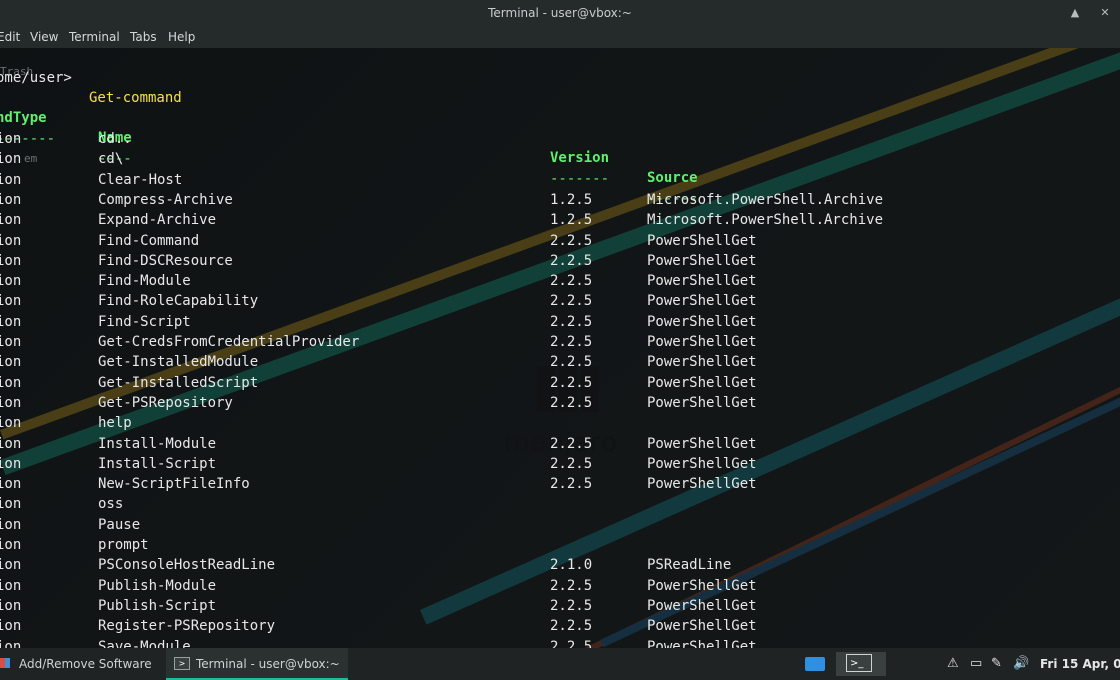 The width and height of the screenshot is (1120, 680). I want to click on cell-name: Pause, so click(119, 524).